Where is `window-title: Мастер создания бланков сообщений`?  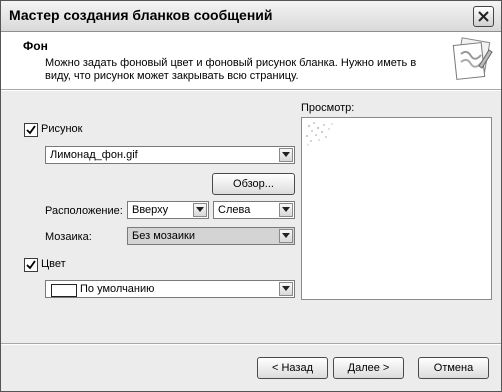
window-title: Мастер создания бланков сообщений is located at coordinates (141, 15).